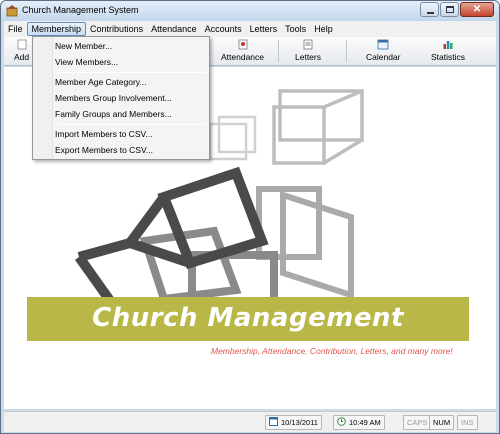 The image size is (500, 434). I want to click on status-date: 10/13/2011, so click(293, 422).